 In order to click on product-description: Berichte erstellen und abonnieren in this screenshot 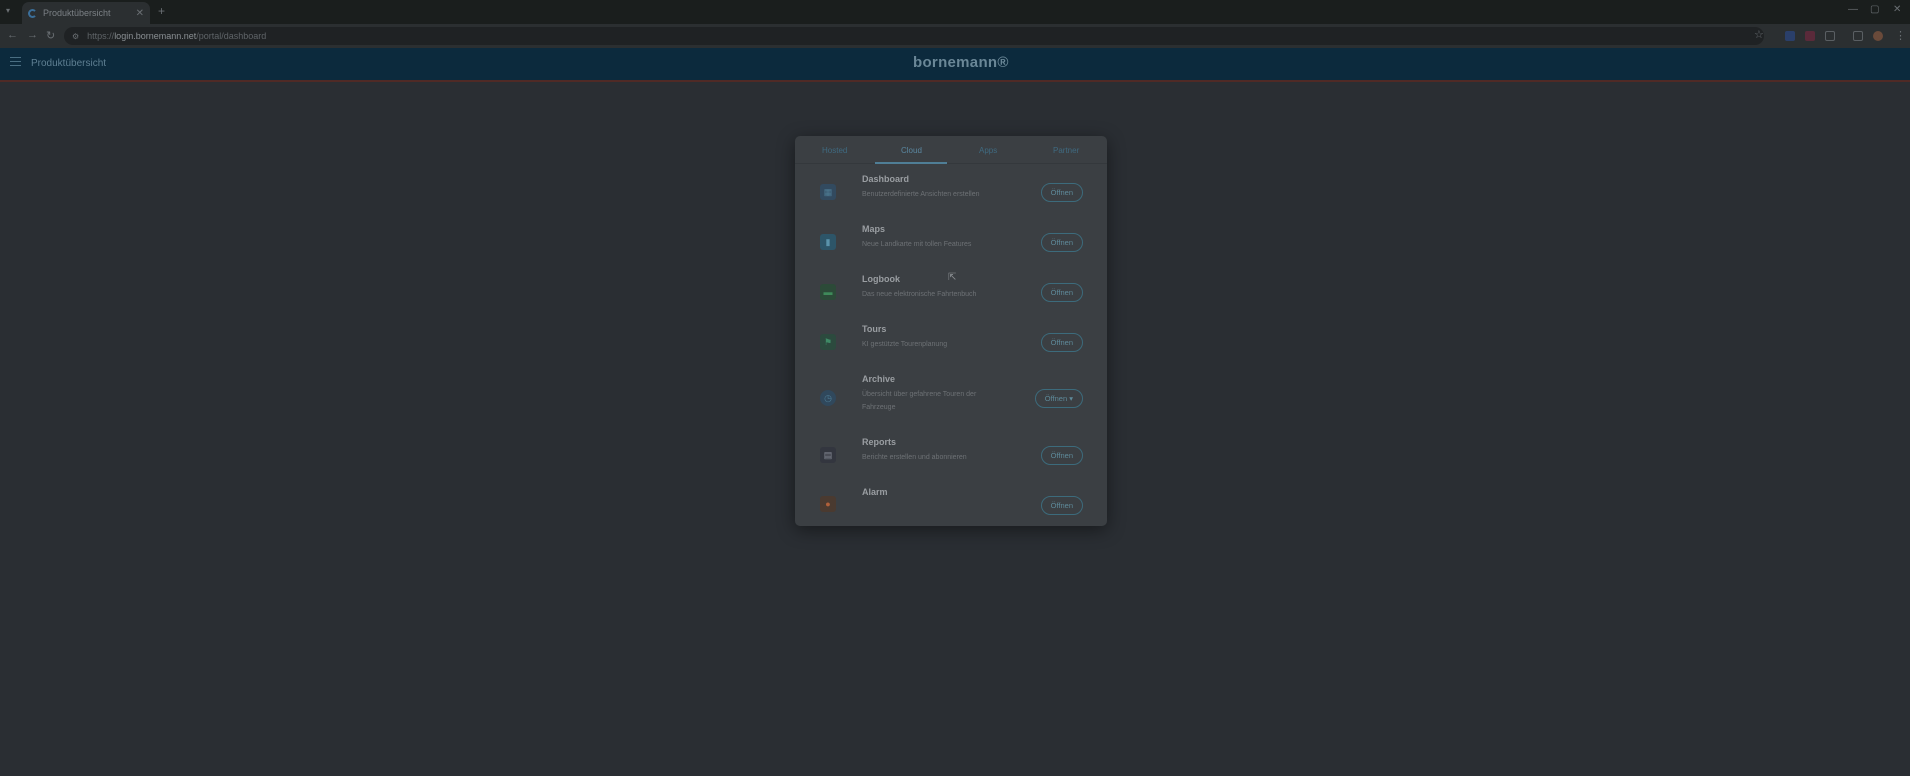, I will do `click(914, 457)`.